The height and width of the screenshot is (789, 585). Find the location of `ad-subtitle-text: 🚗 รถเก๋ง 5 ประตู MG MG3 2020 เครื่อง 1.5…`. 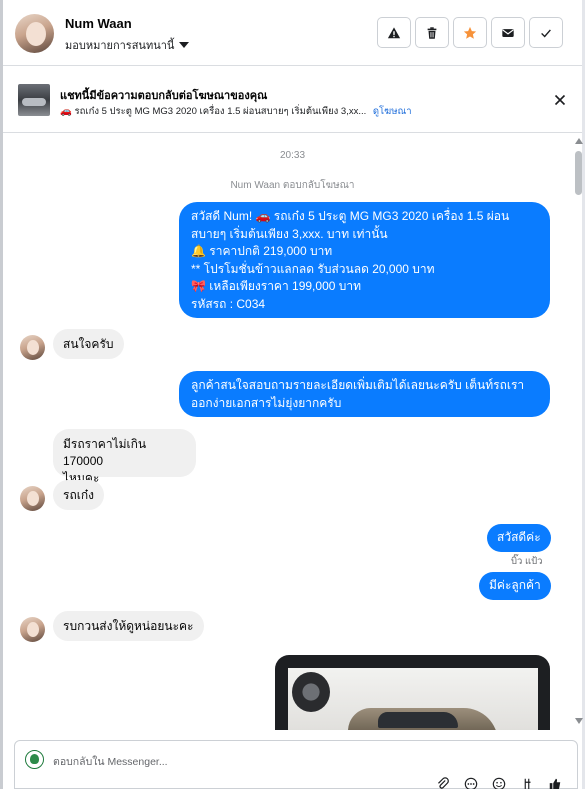

ad-subtitle-text: 🚗 รถเก๋ง 5 ประตู MG MG3 2020 เครื่อง 1.5… is located at coordinates (213, 111).